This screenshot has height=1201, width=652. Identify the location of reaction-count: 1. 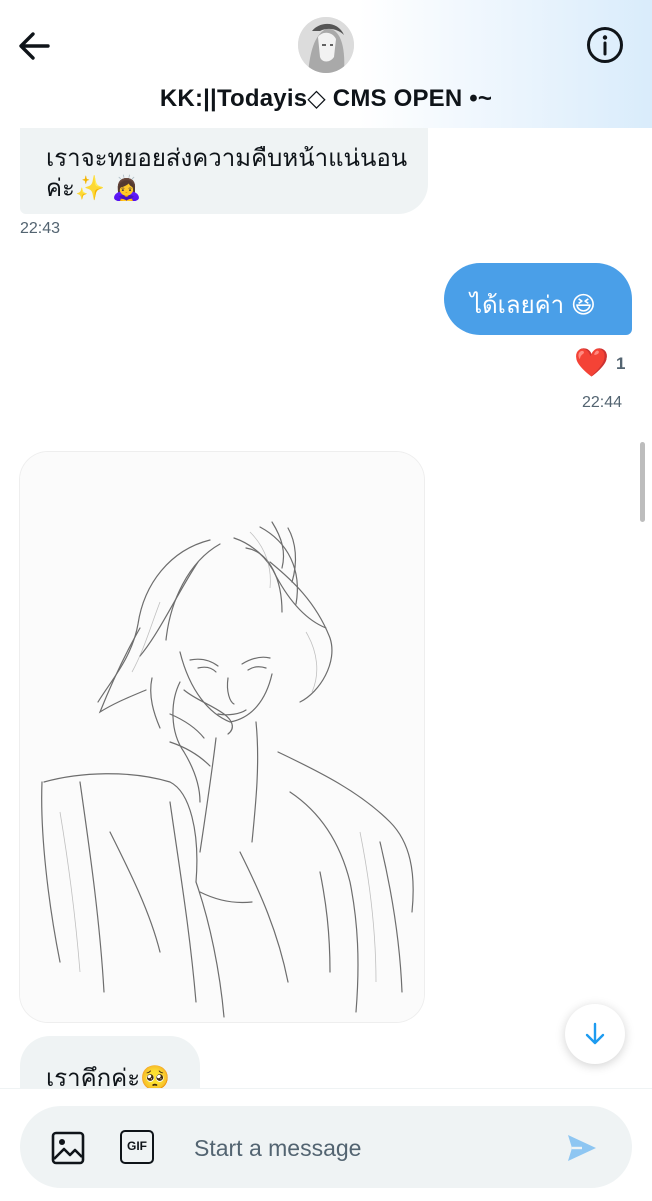
(621, 363).